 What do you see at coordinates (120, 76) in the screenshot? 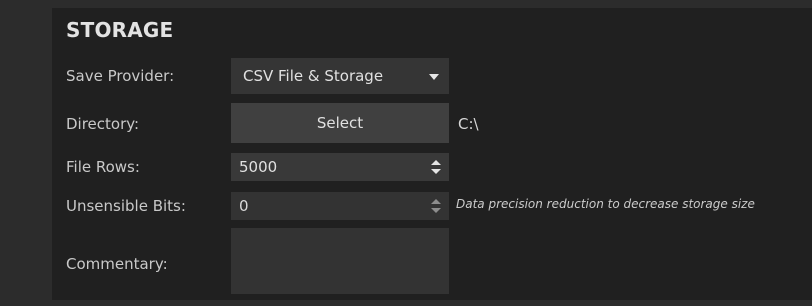
I see `save-provider-label: Save Provider:` at bounding box center [120, 76].